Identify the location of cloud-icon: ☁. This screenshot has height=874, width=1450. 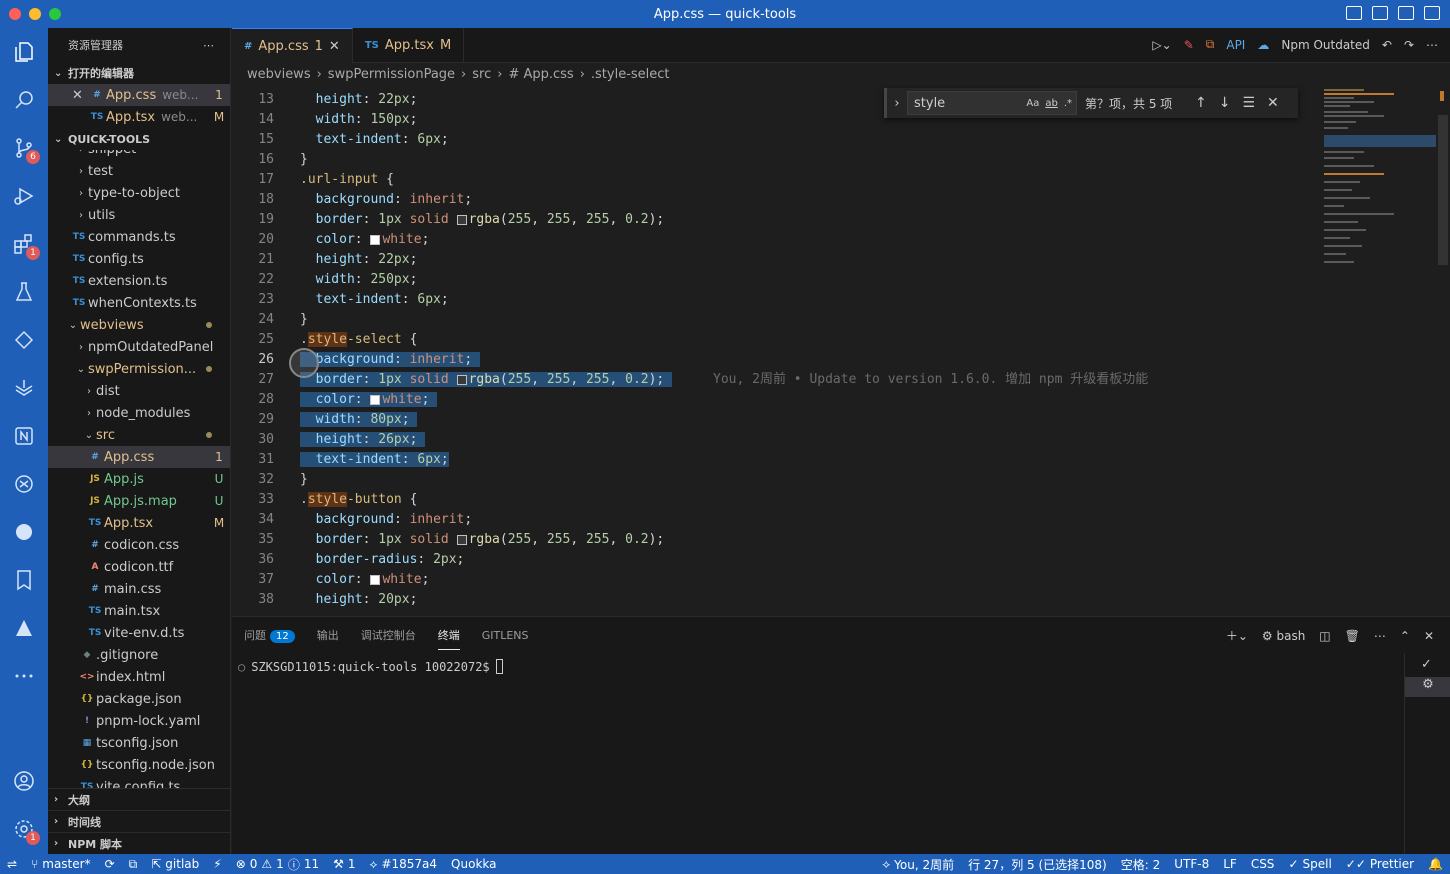
(1263, 45).